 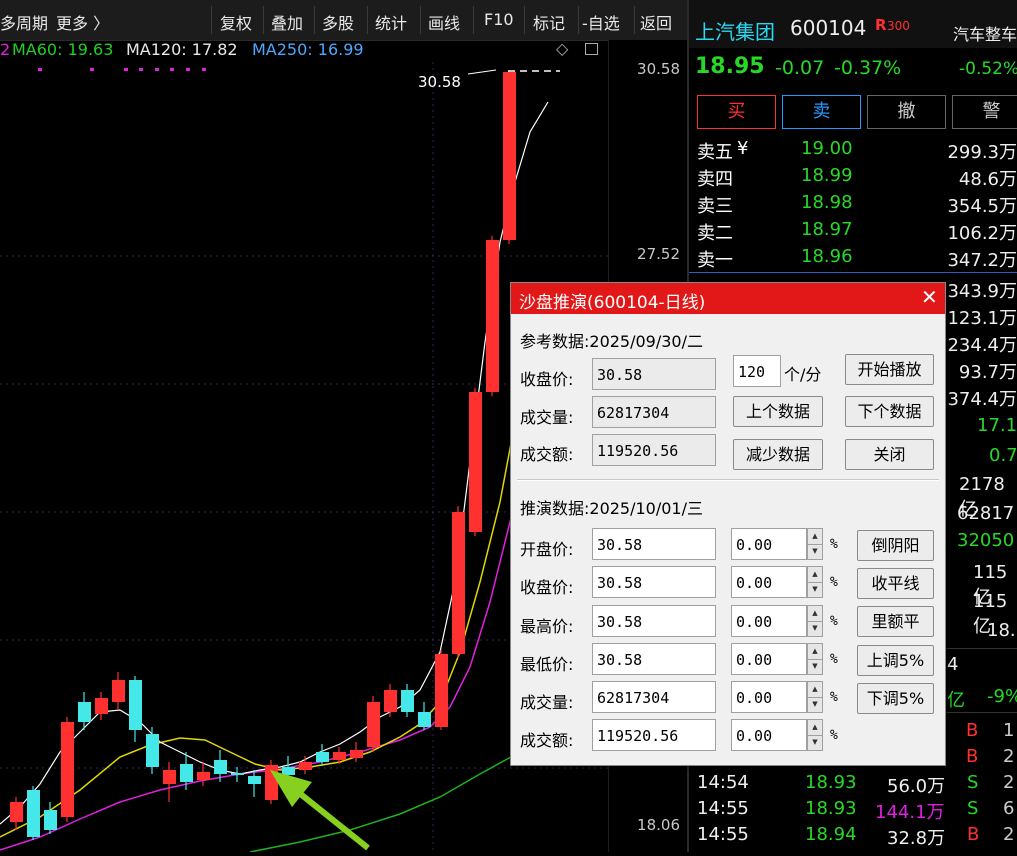 I want to click on toolbar-item-draw: 画线, so click(x=444, y=22).